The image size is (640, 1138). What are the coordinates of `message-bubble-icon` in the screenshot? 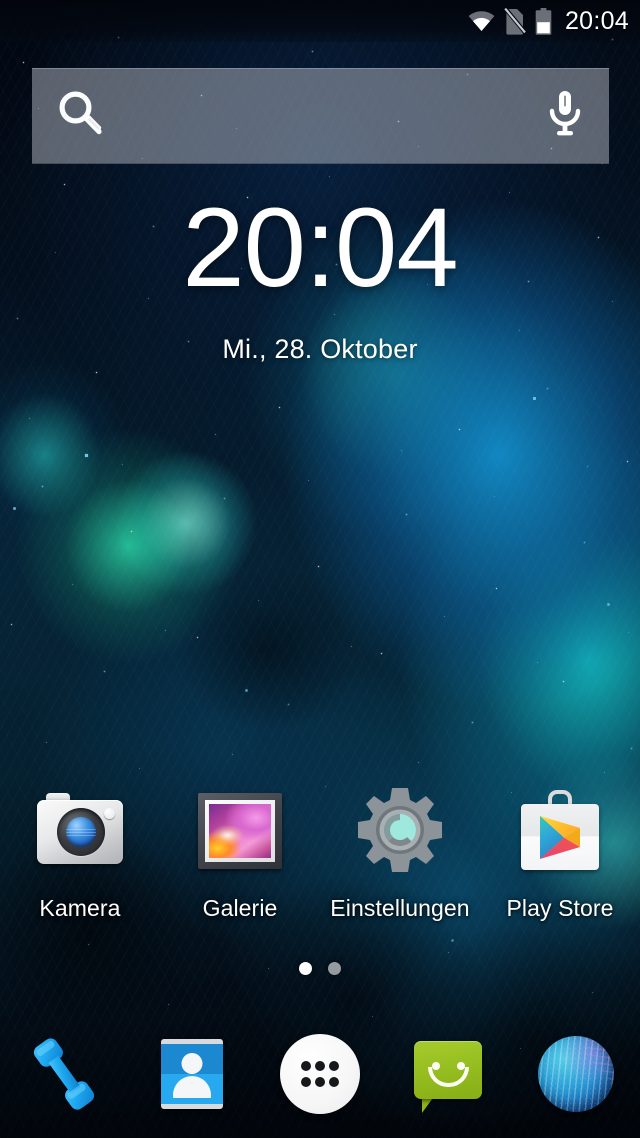 It's located at (448, 1074).